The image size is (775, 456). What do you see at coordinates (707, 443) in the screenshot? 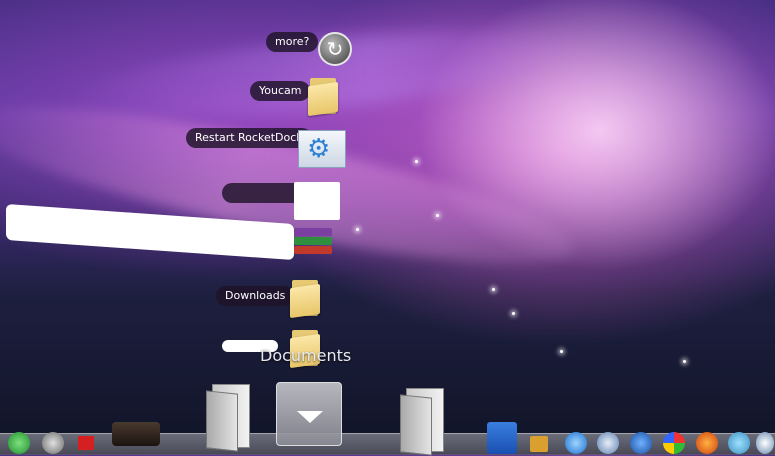
I see `firefox-icon` at bounding box center [707, 443].